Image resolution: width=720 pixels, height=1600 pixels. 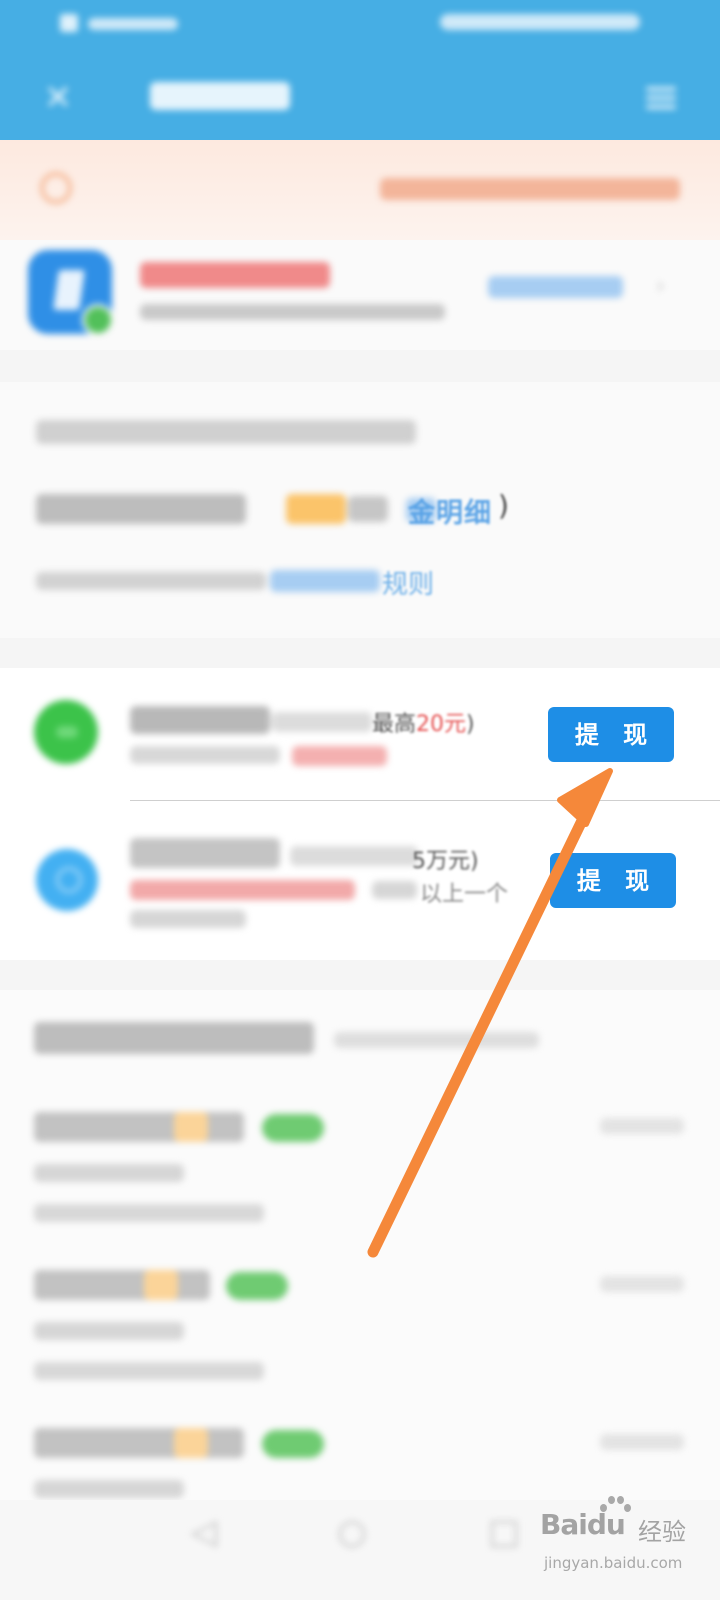 What do you see at coordinates (204, 1532) in the screenshot?
I see `back-icon: ◁` at bounding box center [204, 1532].